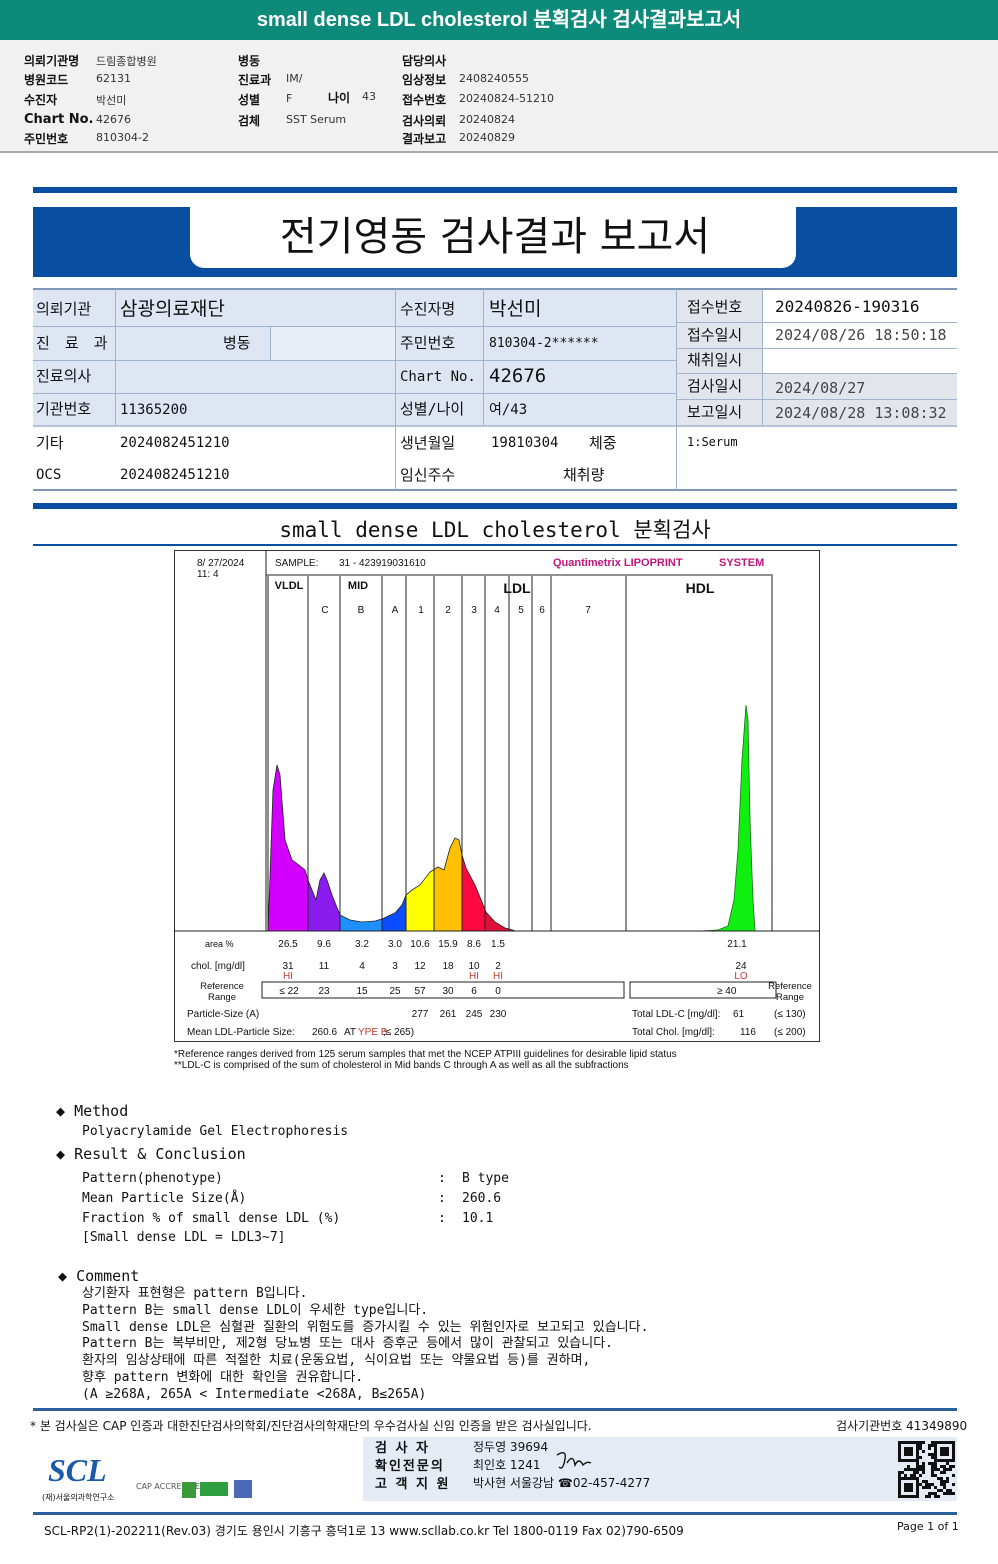 The image size is (998, 1564). Describe the element at coordinates (727, 818) in the screenshot. I see `fraction-area-hdl` at that location.